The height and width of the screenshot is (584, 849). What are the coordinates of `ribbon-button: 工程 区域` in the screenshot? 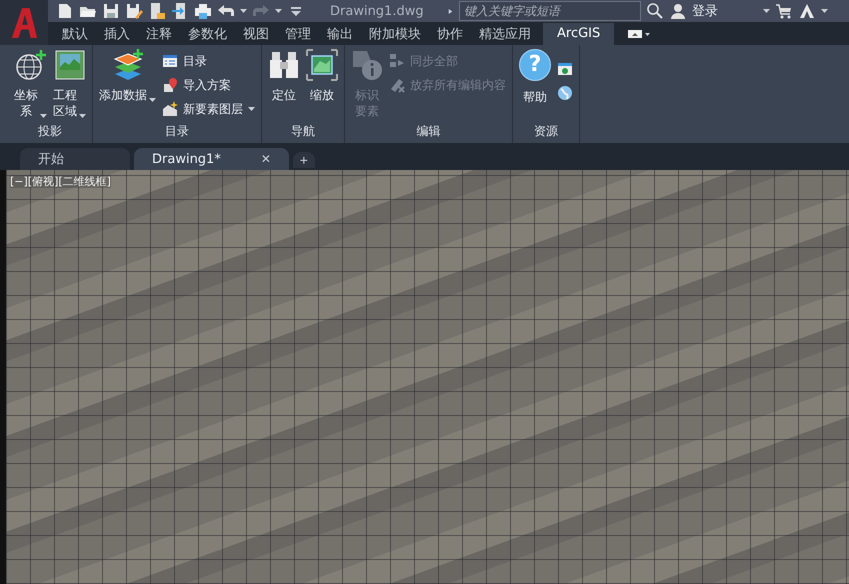 It's located at (69, 86).